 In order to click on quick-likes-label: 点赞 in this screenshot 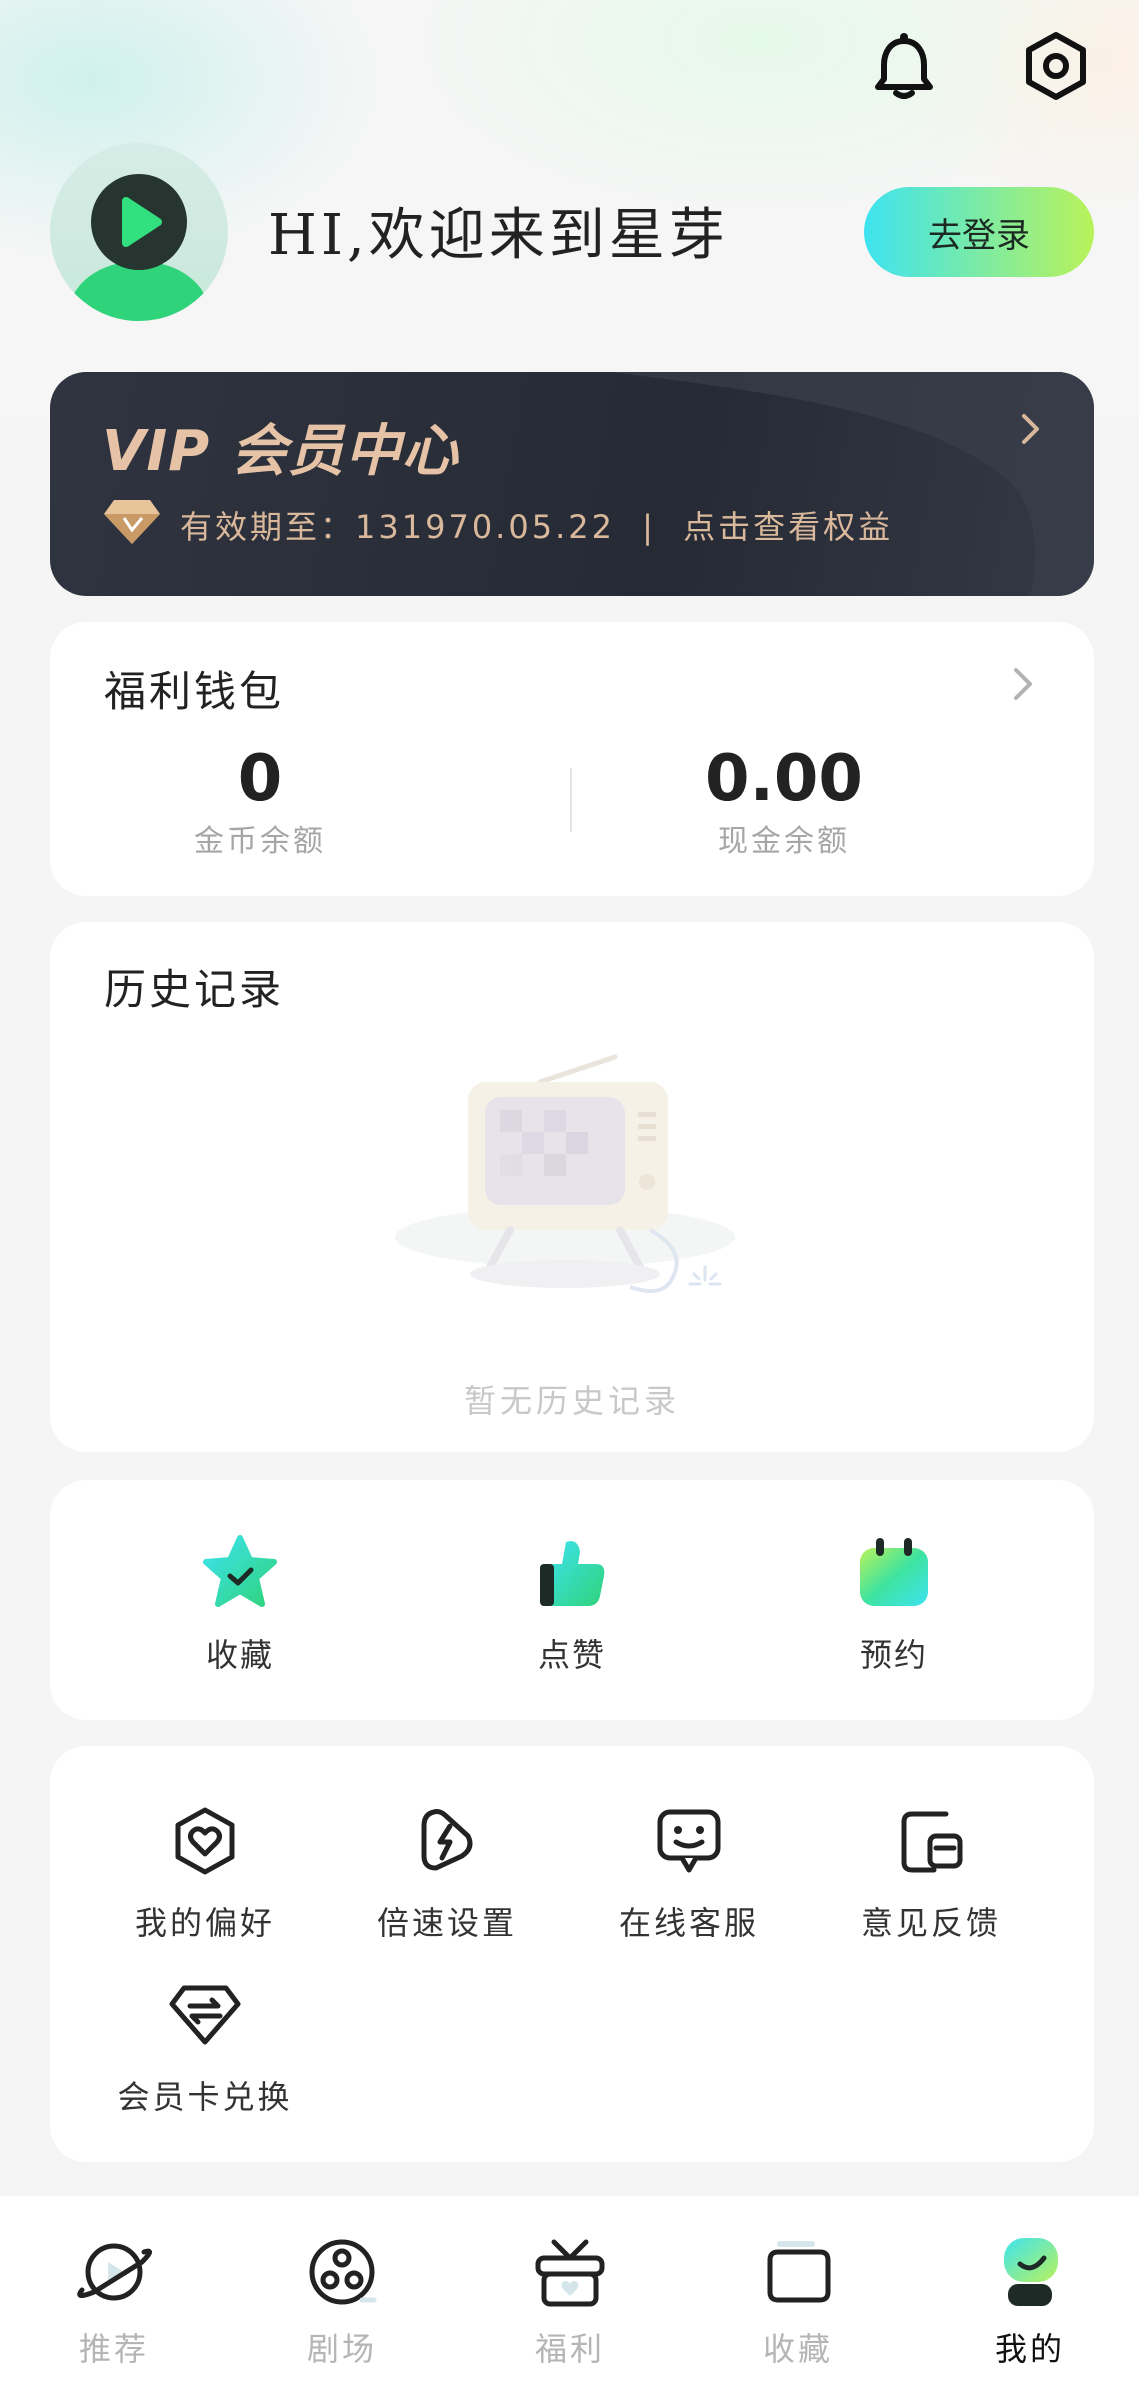, I will do `click(571, 1655)`.